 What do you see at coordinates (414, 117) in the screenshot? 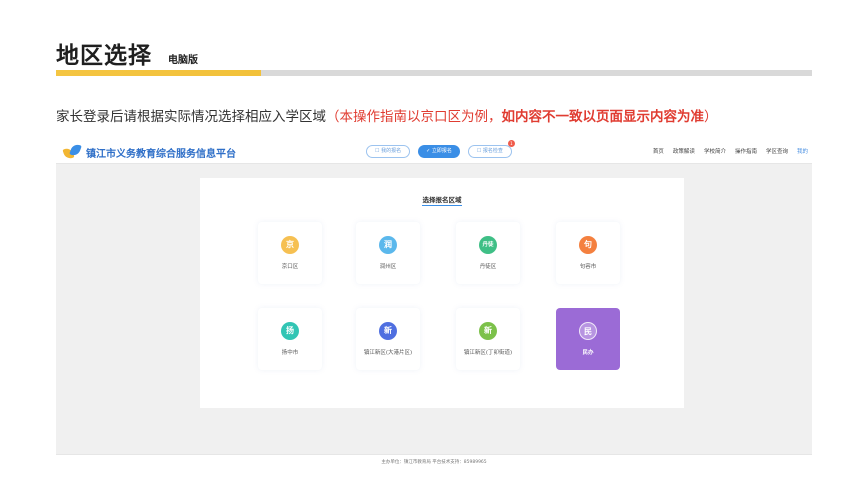
I see `instruction-note: （本操作指南以京口区为例，` at bounding box center [414, 117].